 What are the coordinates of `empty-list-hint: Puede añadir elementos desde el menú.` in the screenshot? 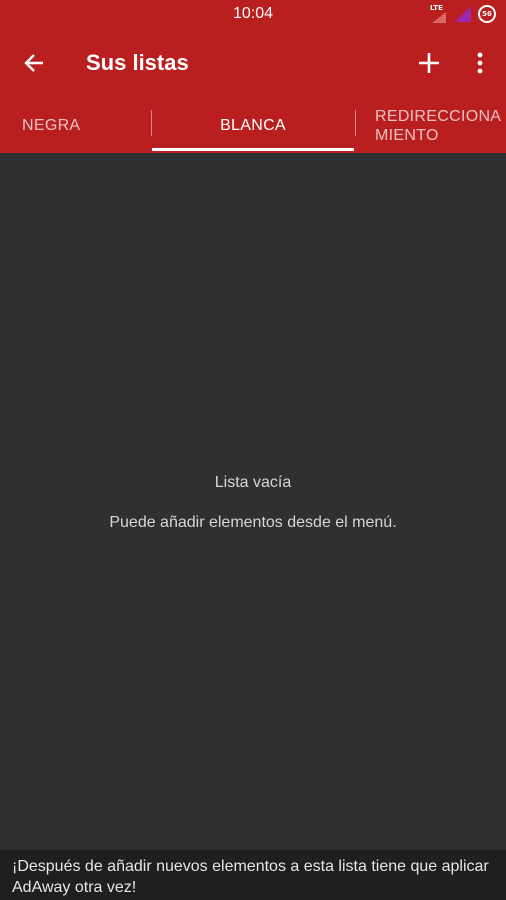 It's located at (253, 522).